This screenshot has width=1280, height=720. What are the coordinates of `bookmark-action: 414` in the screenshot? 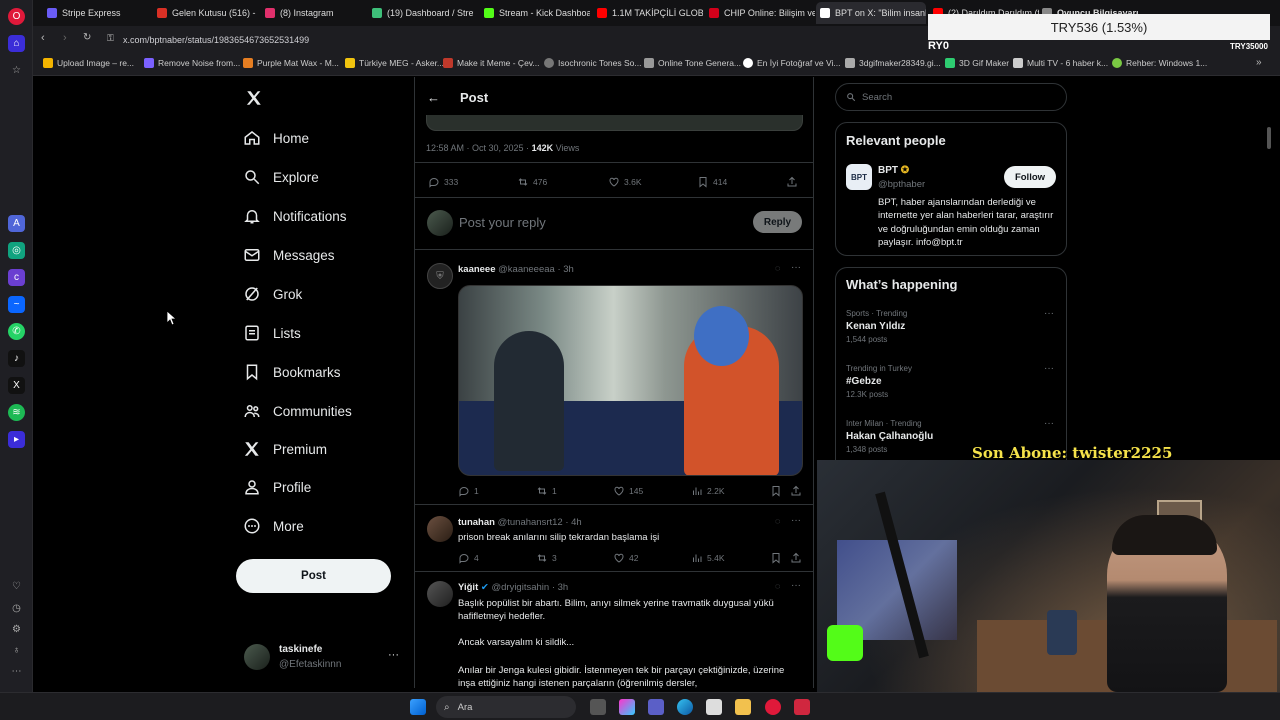 It's located at (712, 182).